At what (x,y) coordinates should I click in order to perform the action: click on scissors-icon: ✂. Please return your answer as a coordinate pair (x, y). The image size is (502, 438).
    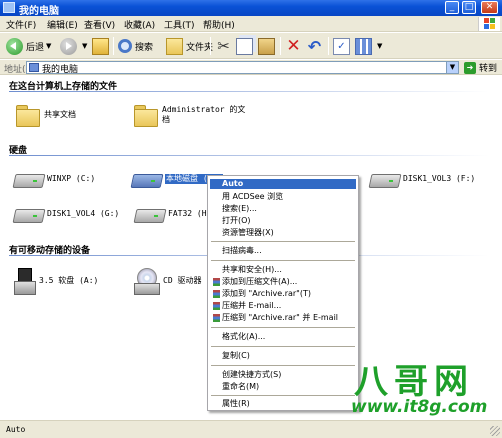
    Looking at the image, I should click on (223, 45).